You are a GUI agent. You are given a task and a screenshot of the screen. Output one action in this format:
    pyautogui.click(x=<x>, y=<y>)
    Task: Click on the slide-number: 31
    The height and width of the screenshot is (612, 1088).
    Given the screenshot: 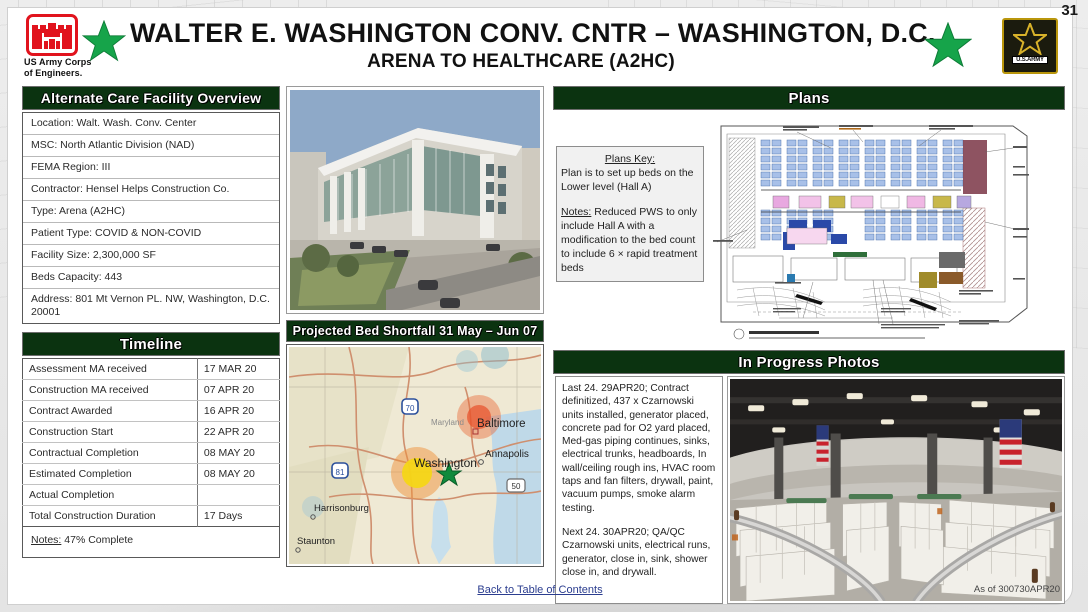 What is the action you would take?
    pyautogui.click(x=1069, y=10)
    